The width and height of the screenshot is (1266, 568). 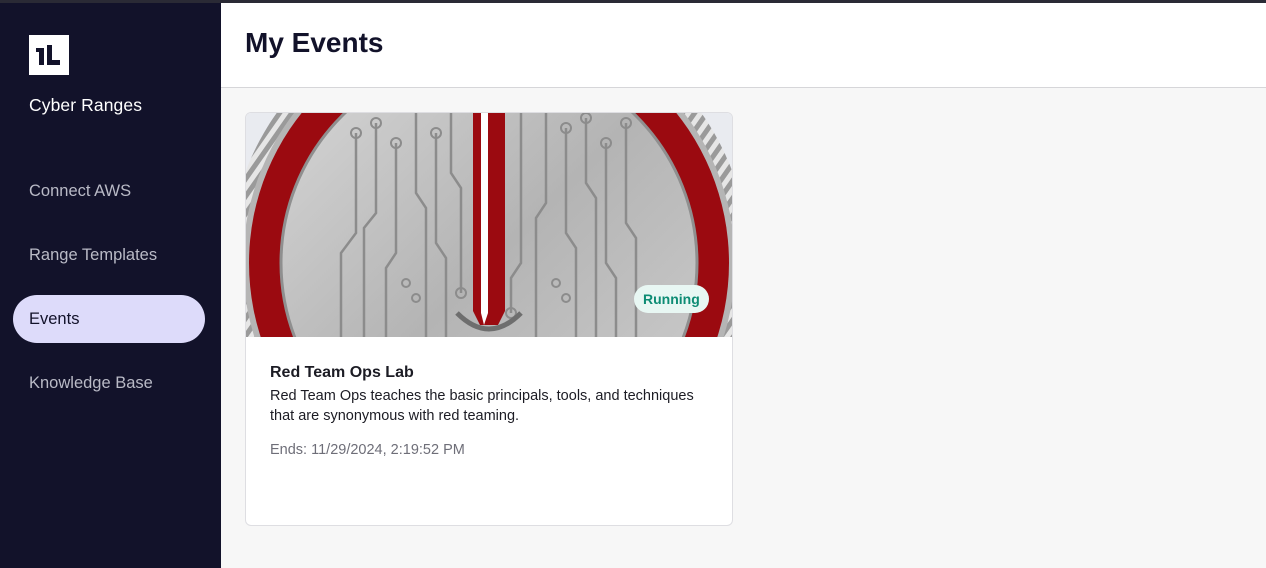 I want to click on sidebar-item-knowledge-base: Knowledge Base, so click(x=109, y=383).